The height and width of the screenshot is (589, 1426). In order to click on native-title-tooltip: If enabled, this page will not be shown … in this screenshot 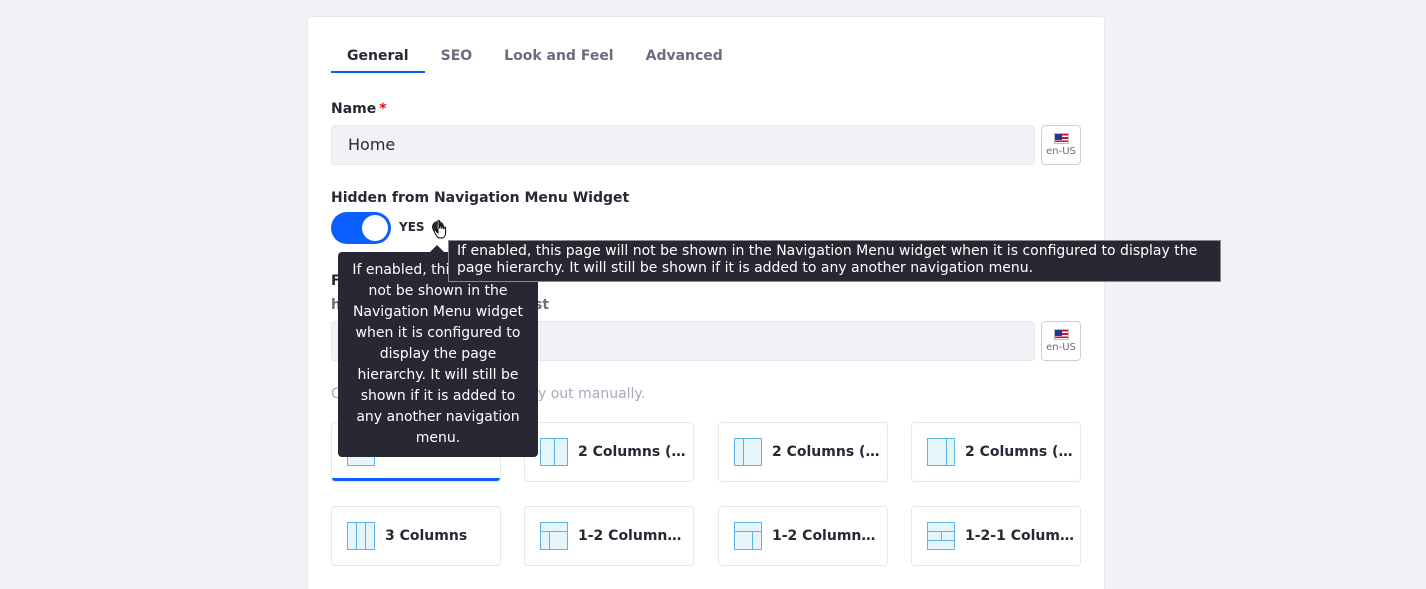, I will do `click(834, 261)`.